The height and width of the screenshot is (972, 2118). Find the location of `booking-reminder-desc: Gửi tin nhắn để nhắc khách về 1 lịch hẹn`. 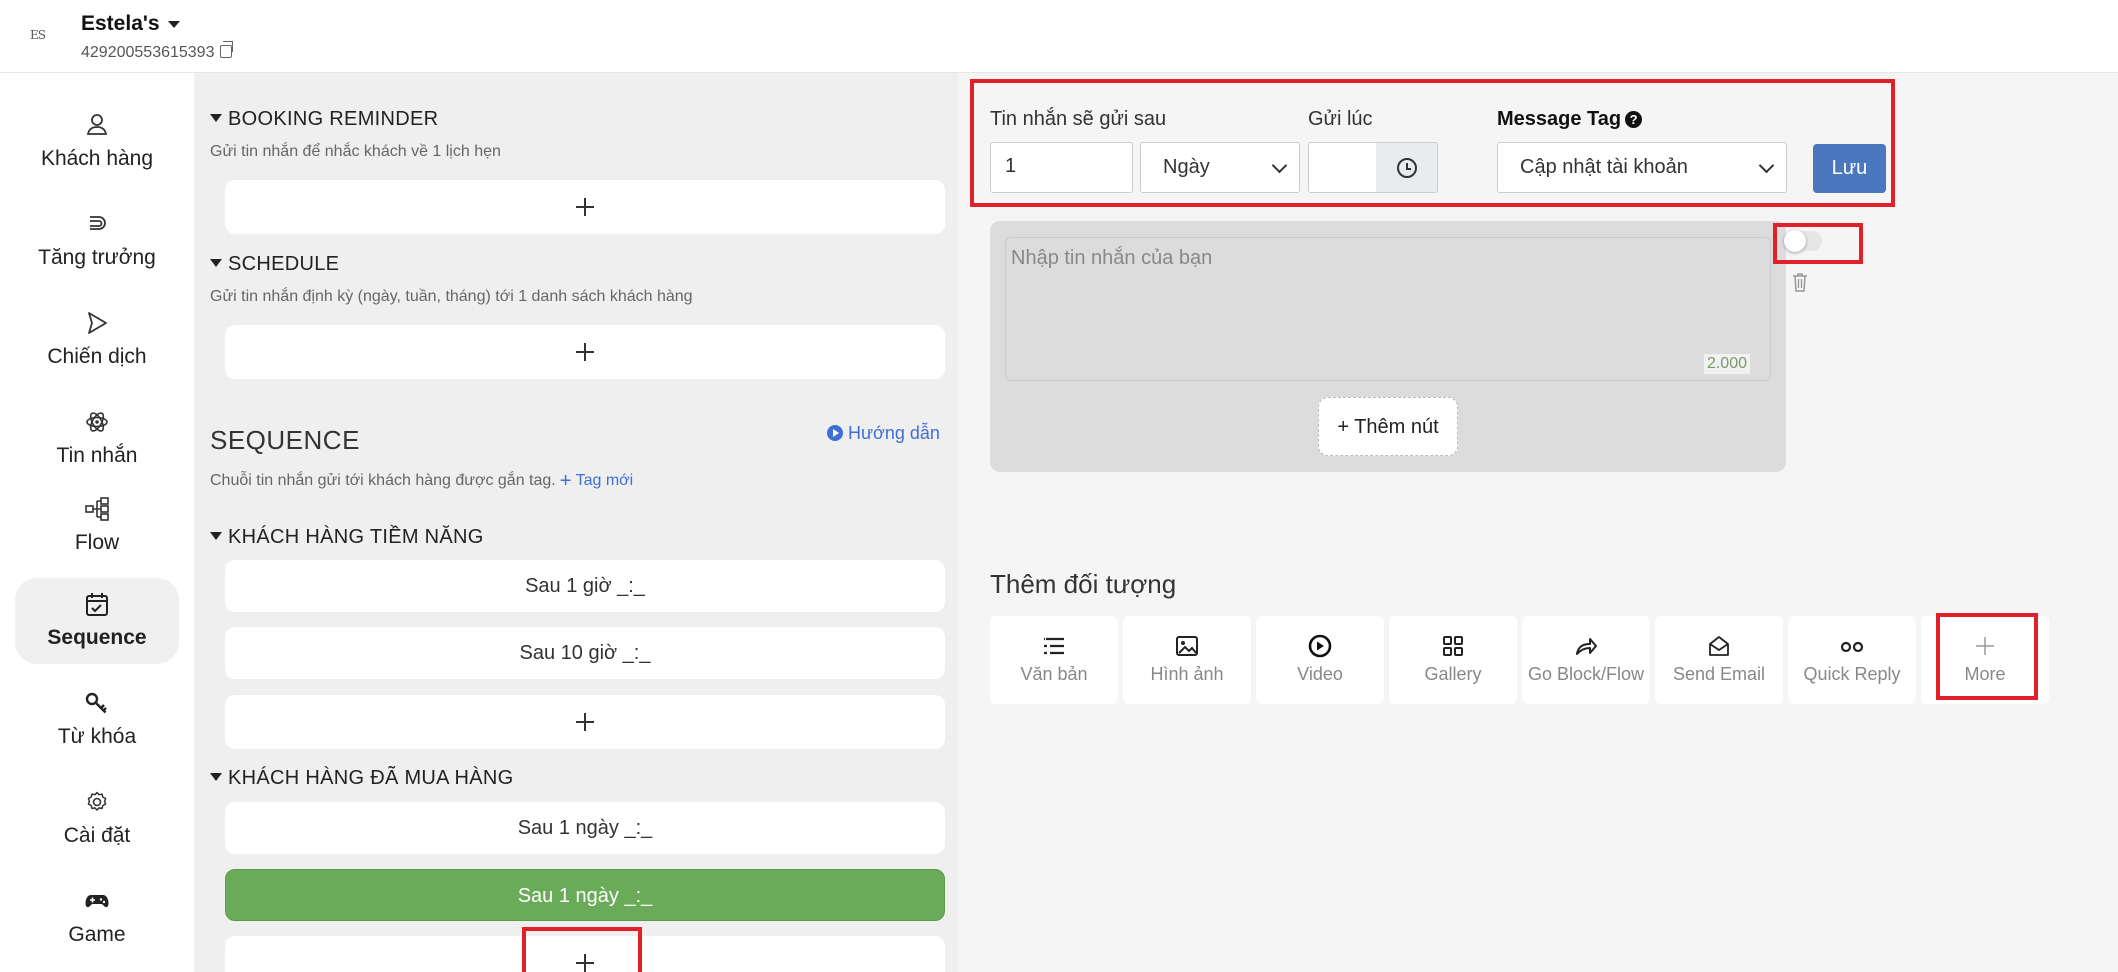

booking-reminder-desc: Gửi tin nhắn để nhắc khách về 1 lịch hẹn is located at coordinates (355, 151).